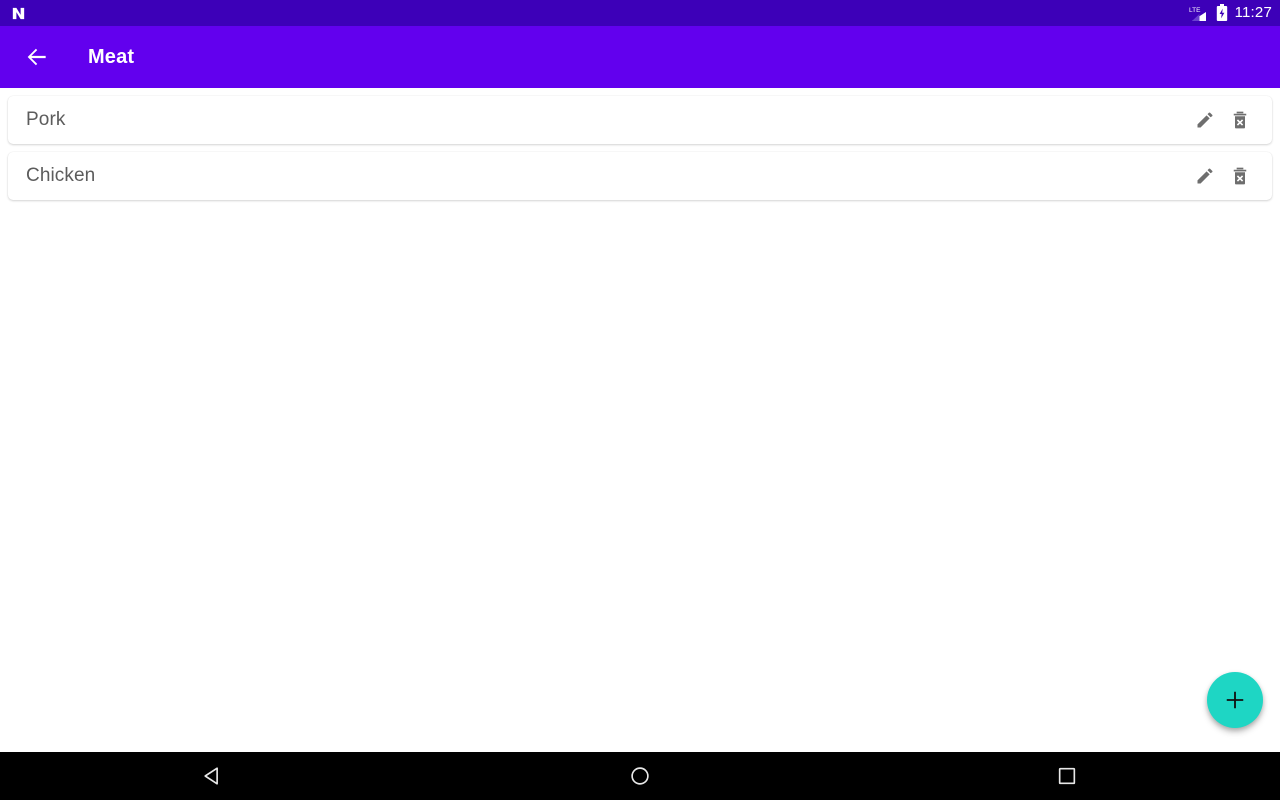 The image size is (1280, 800). What do you see at coordinates (640, 13) in the screenshot?
I see `status-bar: LTE 11:27` at bounding box center [640, 13].